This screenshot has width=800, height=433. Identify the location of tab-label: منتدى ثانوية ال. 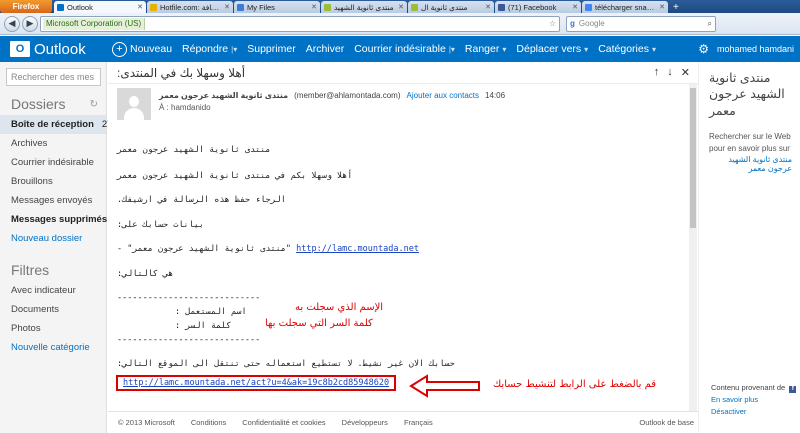
(444, 7).